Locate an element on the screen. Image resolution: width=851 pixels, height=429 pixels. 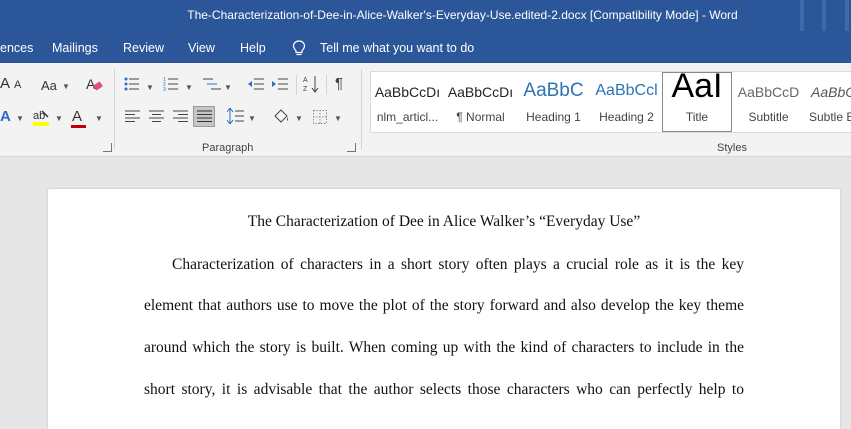
align-left-icon is located at coordinates (132, 116).